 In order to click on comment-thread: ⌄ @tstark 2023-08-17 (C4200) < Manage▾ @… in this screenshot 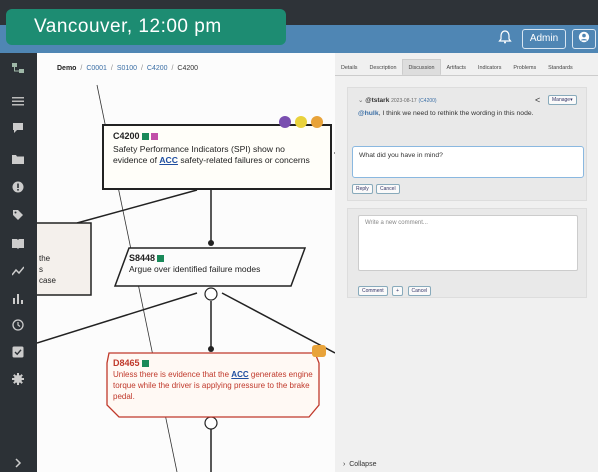, I will do `click(467, 144)`.